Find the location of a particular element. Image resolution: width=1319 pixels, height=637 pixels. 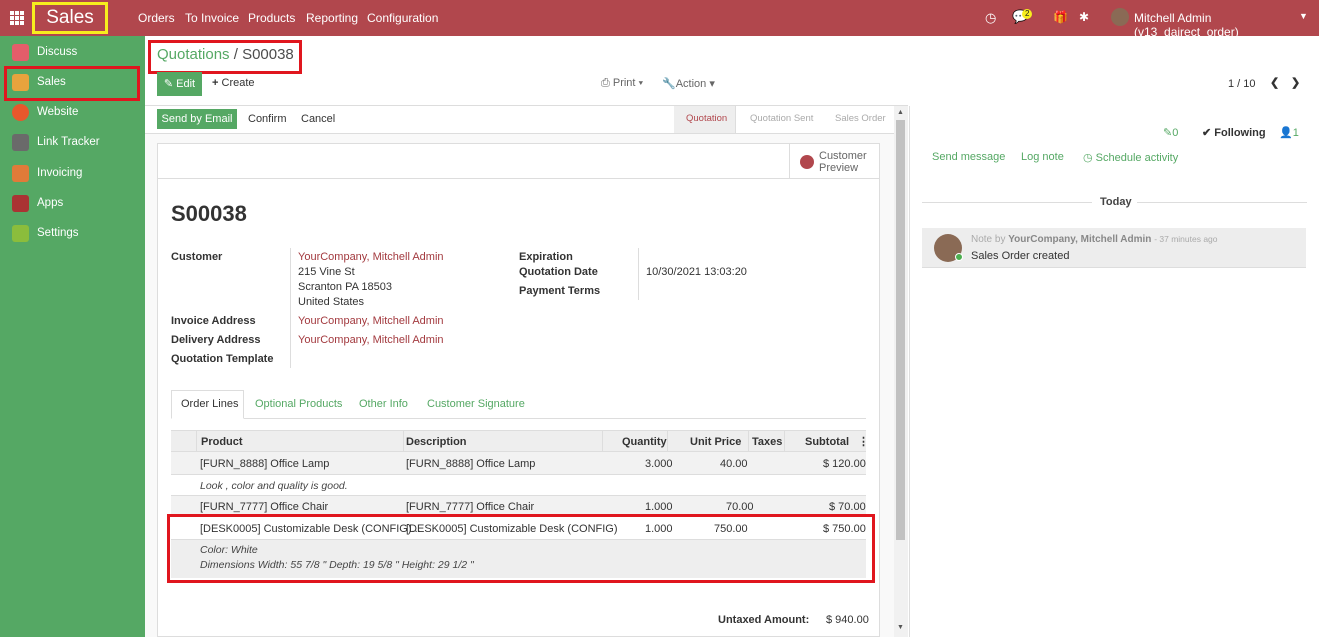

tab-order-lines-label: Order Lines is located at coordinates (210, 404).